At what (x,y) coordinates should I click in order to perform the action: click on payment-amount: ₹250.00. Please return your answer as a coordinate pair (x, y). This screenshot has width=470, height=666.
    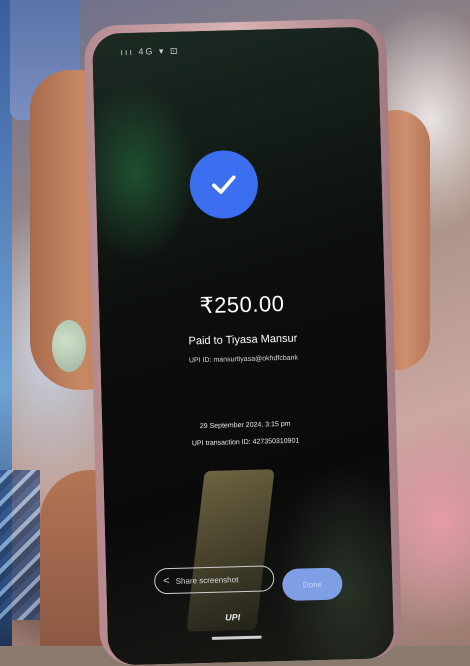
    Looking at the image, I should click on (242, 304).